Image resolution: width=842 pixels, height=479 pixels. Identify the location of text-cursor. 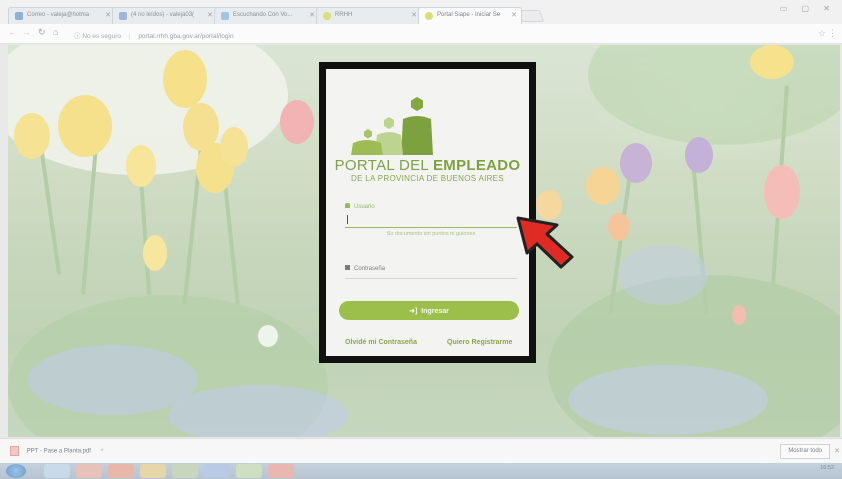
(347, 219).